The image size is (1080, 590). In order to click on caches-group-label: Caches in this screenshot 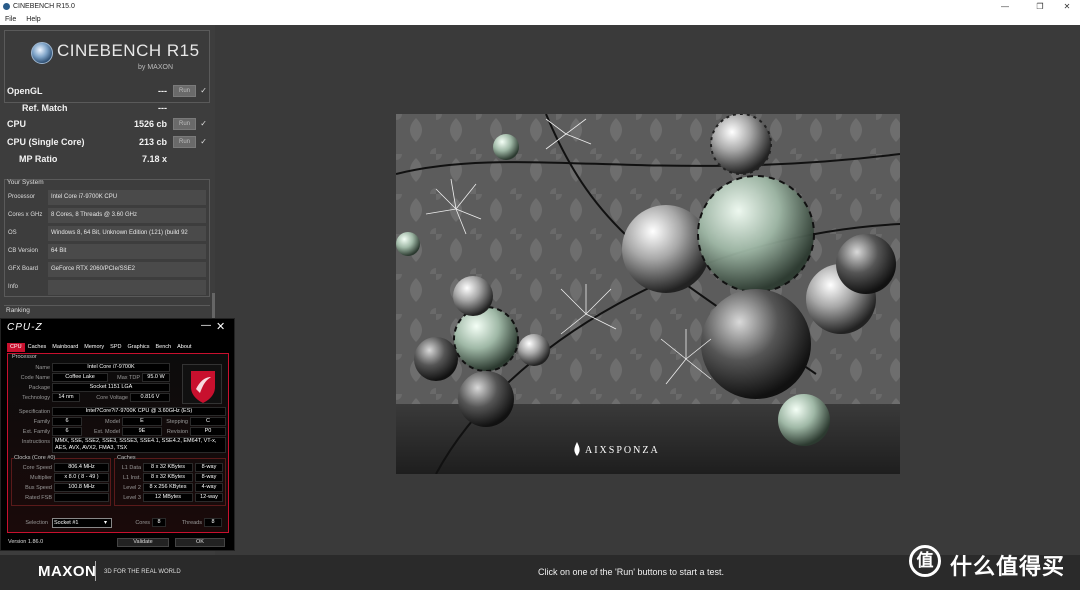, I will do `click(126, 458)`.